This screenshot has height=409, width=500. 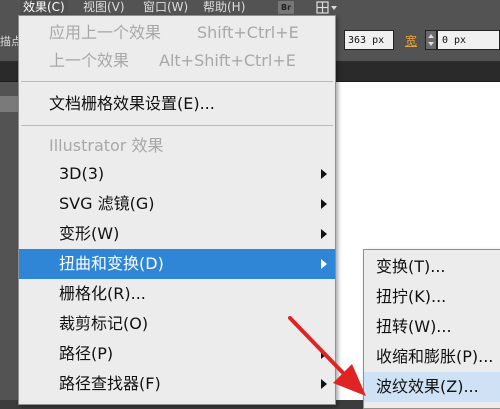 What do you see at coordinates (177, 354) in the screenshot?
I see `menu-item-path: 路径(P)` at bounding box center [177, 354].